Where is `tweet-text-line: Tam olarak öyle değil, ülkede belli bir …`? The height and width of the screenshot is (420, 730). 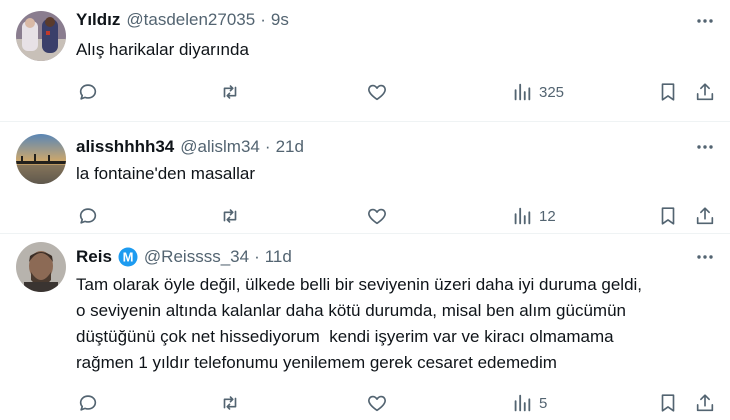 tweet-text-line: Tam olarak öyle değil, ülkede belli bir … is located at coordinates (359, 284).